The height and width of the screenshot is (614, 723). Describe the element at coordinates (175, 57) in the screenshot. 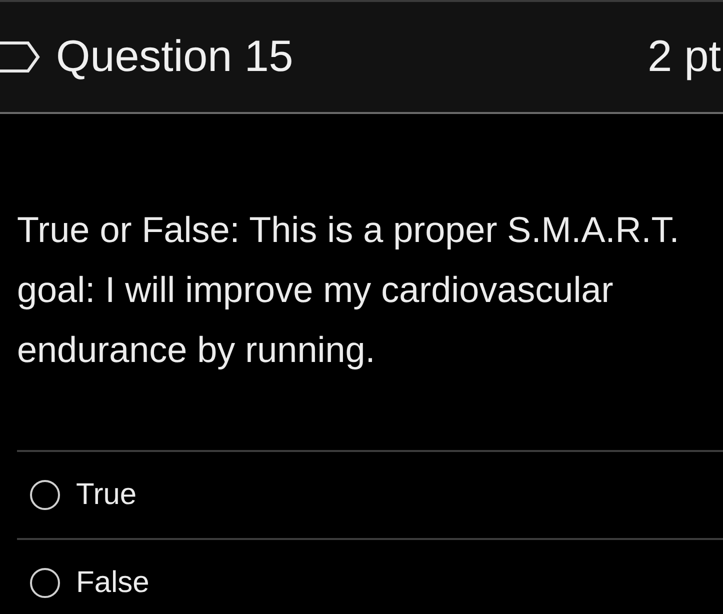

I see `question-title: Question 15` at that location.